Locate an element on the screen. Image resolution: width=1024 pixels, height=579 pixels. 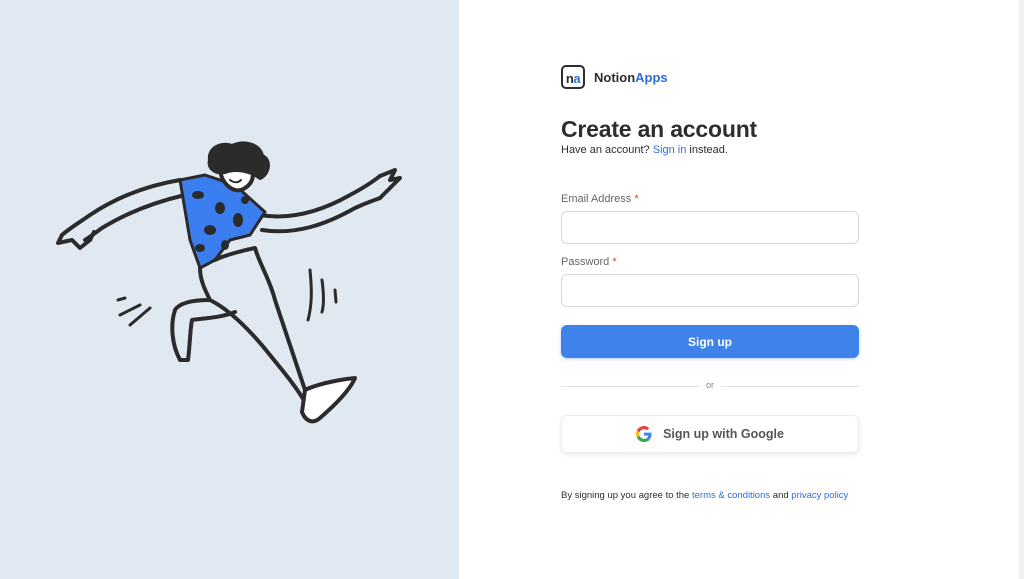
sign-in-link: Sign in is located at coordinates (670, 150).